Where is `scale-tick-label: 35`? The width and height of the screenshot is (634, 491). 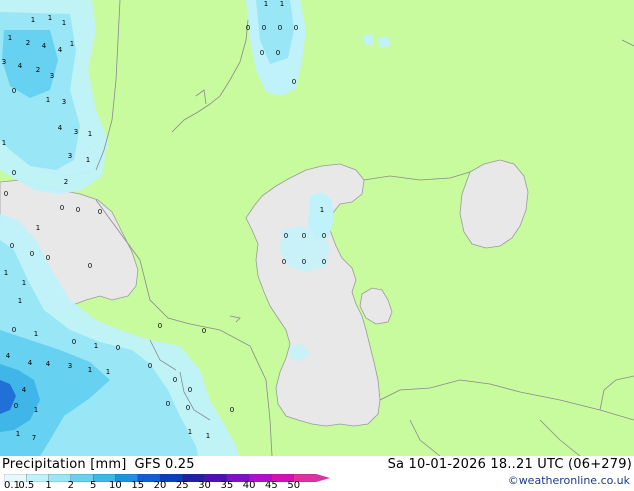
scale-tick-label: 35 is located at coordinates (227, 485).